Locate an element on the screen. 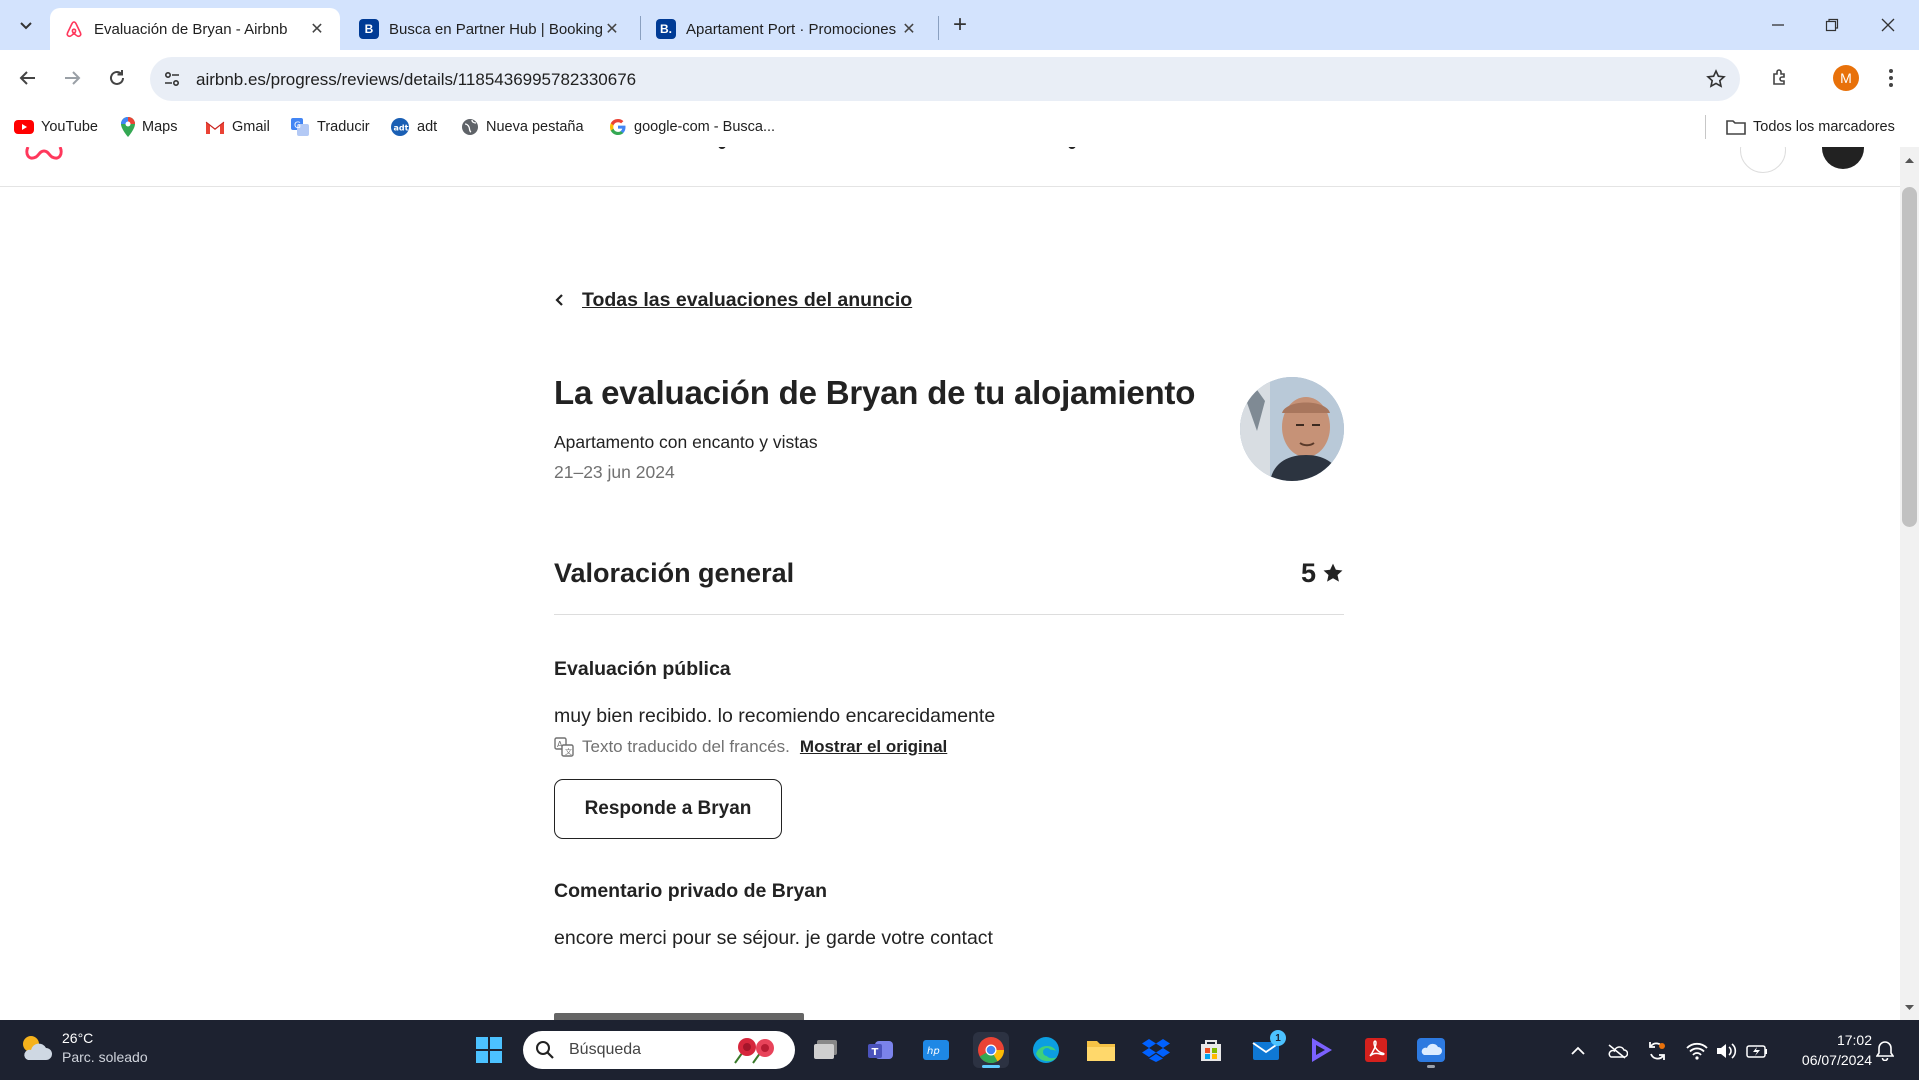 This screenshot has width=1919, height=1080. site-info-button is located at coordinates (172, 79).